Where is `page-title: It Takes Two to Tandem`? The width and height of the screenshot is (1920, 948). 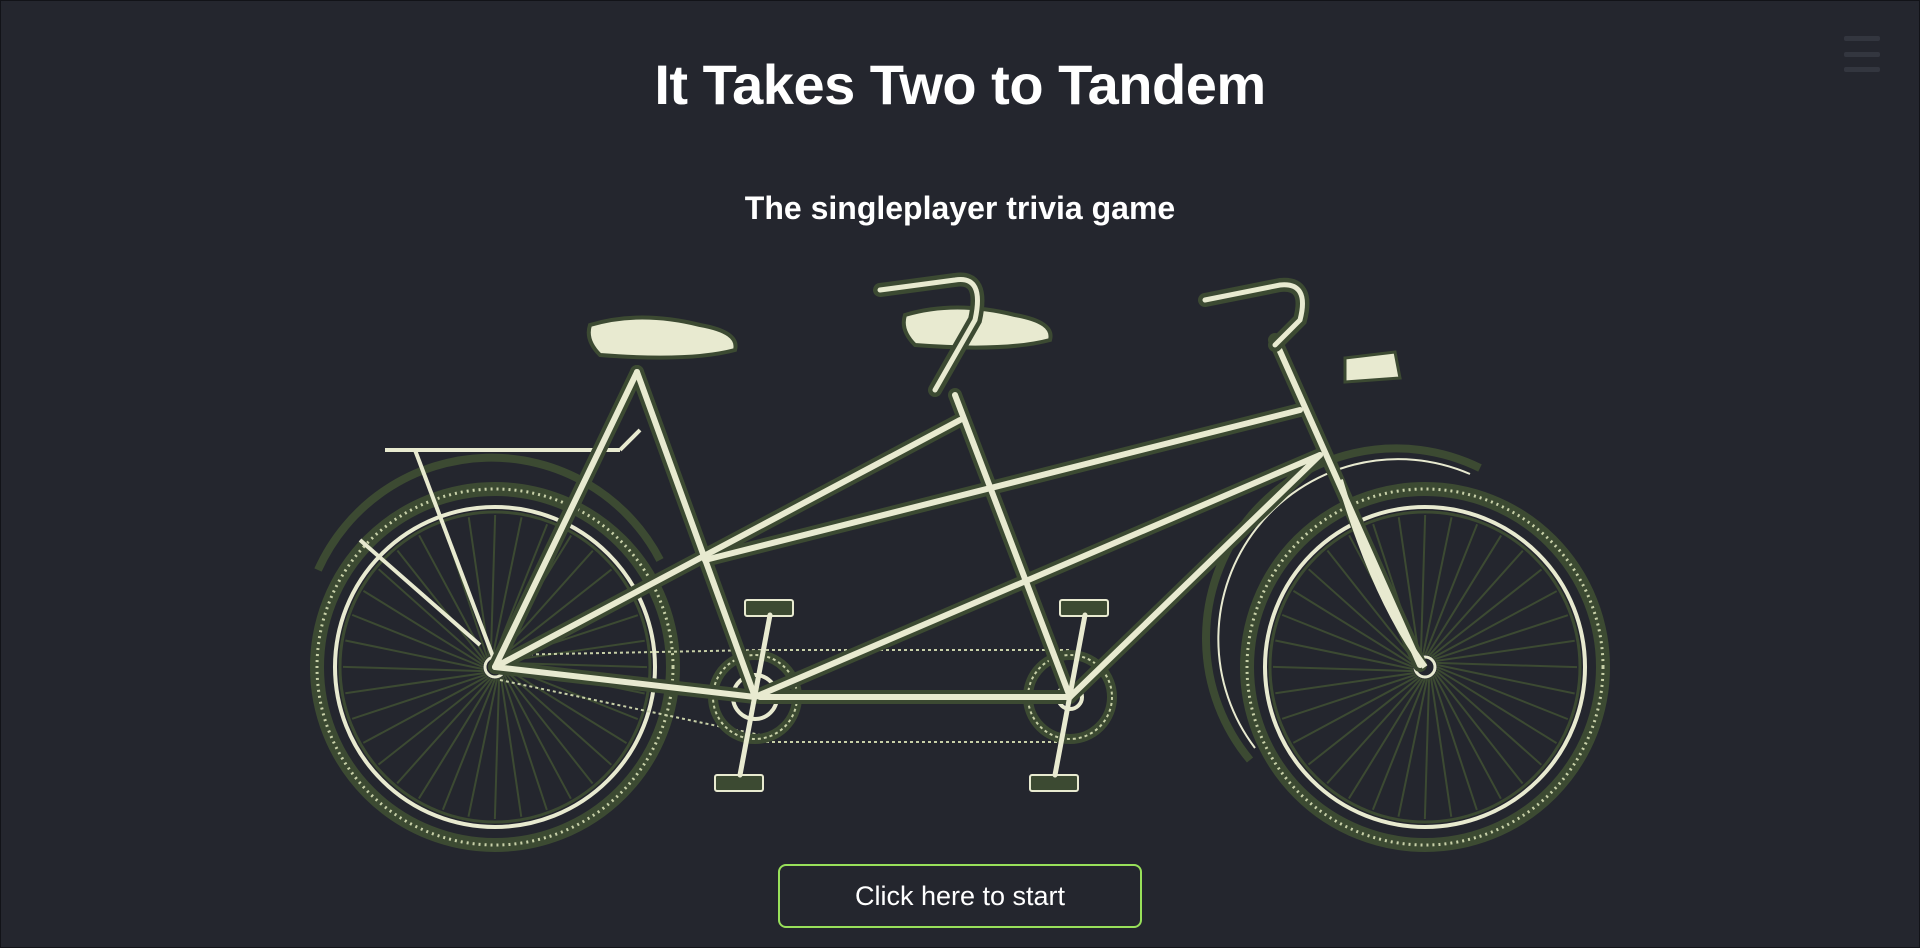
page-title: It Takes Two to Tandem is located at coordinates (960, 84).